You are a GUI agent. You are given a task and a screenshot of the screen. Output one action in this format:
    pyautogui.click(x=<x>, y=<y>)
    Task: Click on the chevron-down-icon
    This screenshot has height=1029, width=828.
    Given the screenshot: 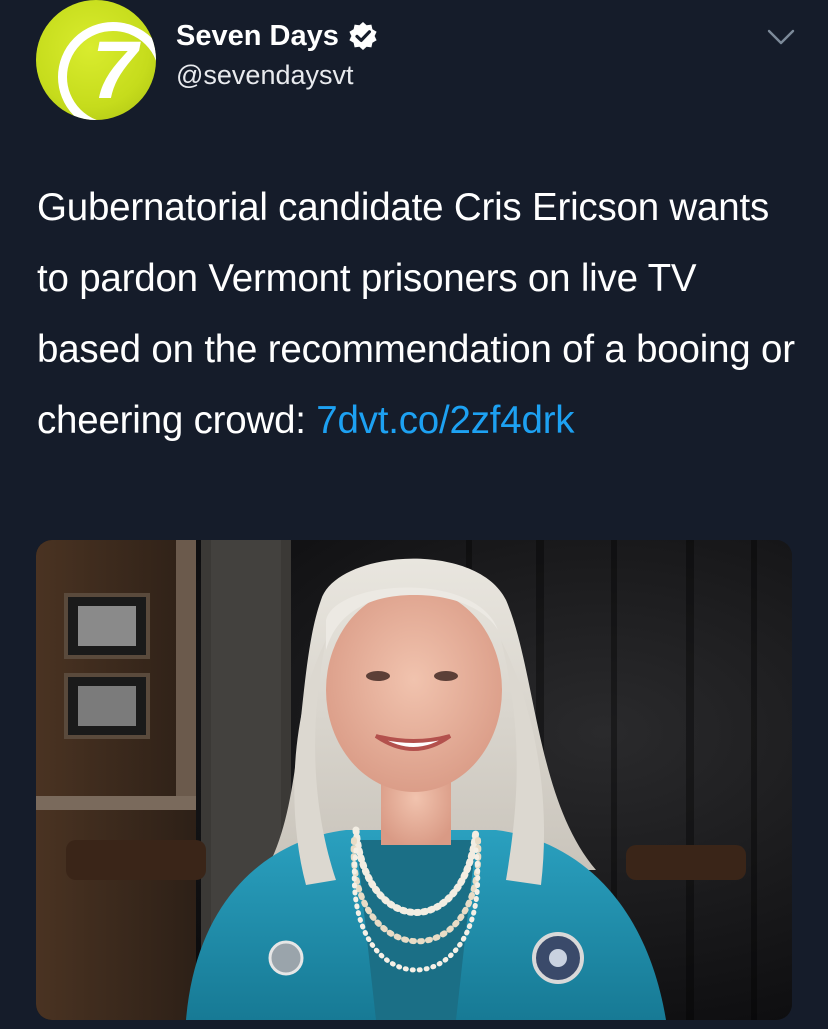 What is the action you would take?
    pyautogui.click(x=781, y=37)
    